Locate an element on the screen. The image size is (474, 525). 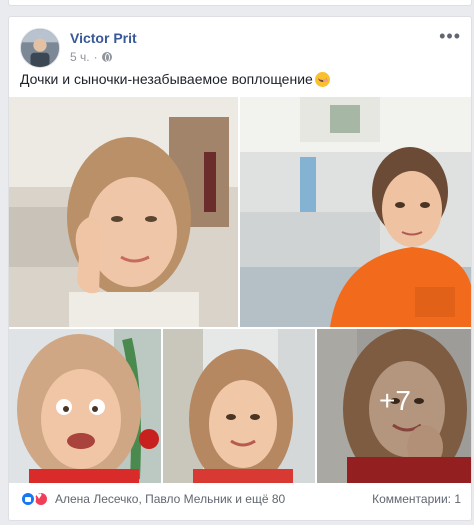
like-icon is located at coordinates (28, 499).